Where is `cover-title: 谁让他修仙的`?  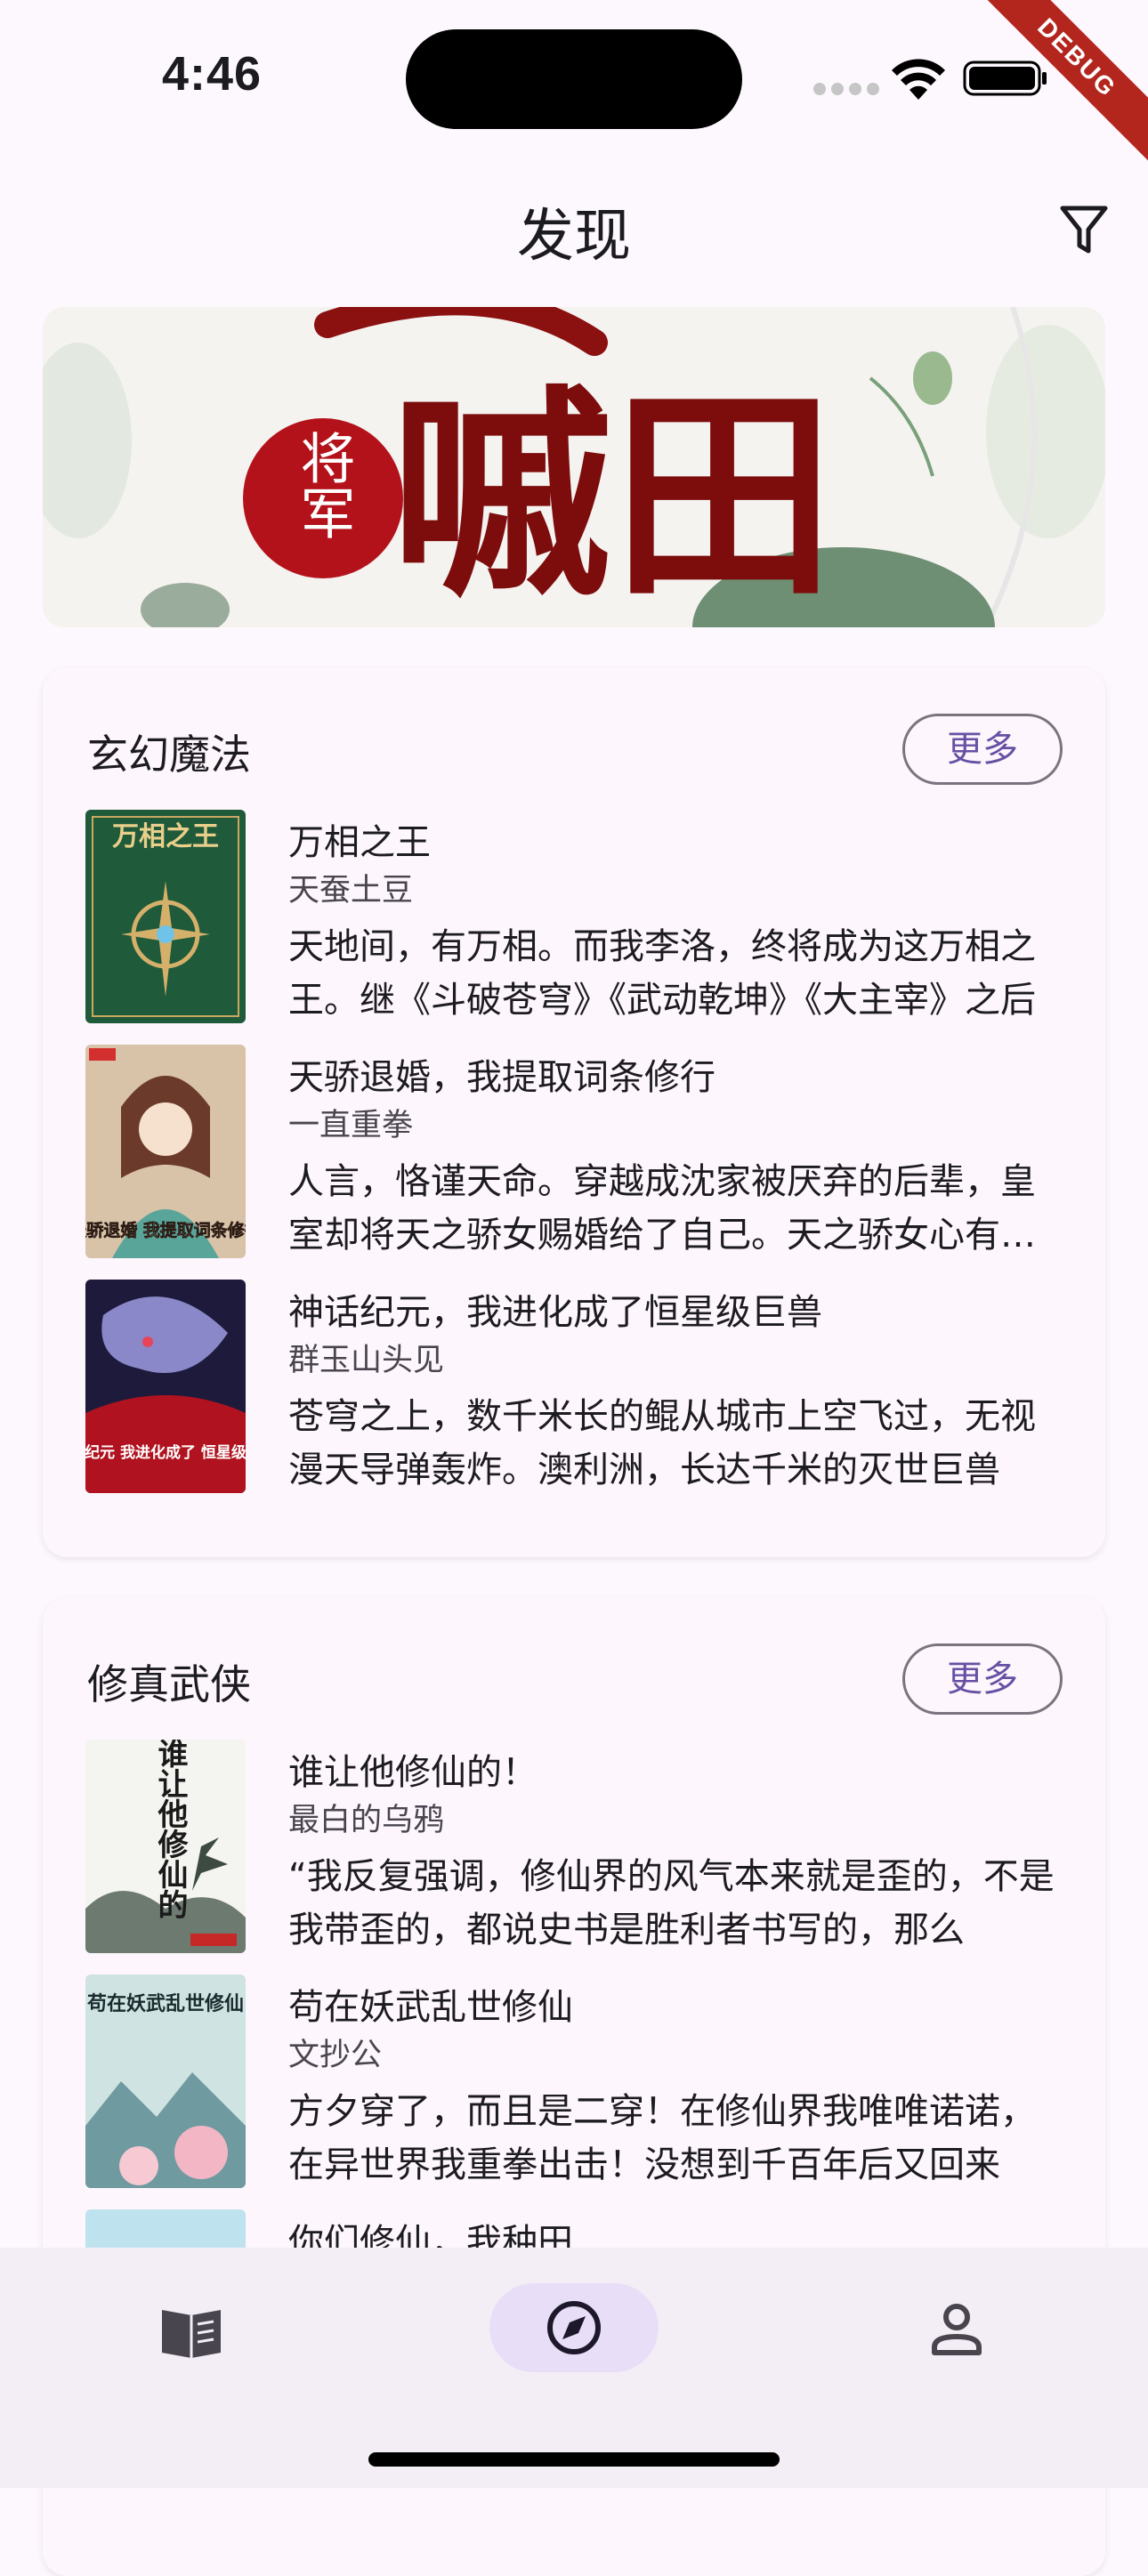 cover-title: 谁让他修仙的 is located at coordinates (170, 1829).